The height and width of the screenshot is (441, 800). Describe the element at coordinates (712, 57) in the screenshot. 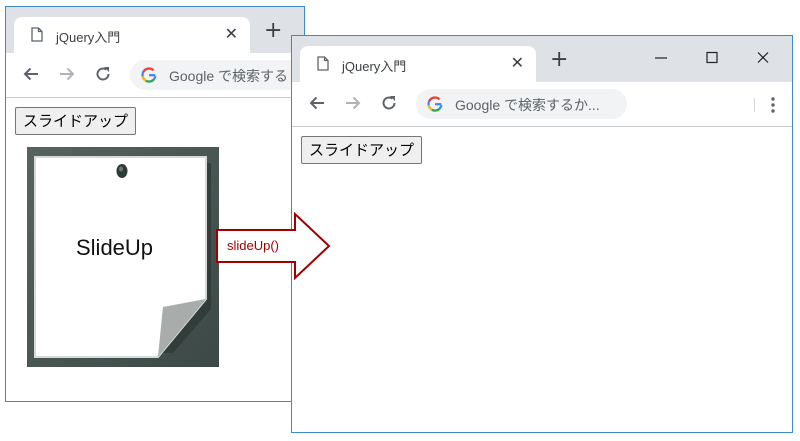

I see `maximize-icon` at that location.